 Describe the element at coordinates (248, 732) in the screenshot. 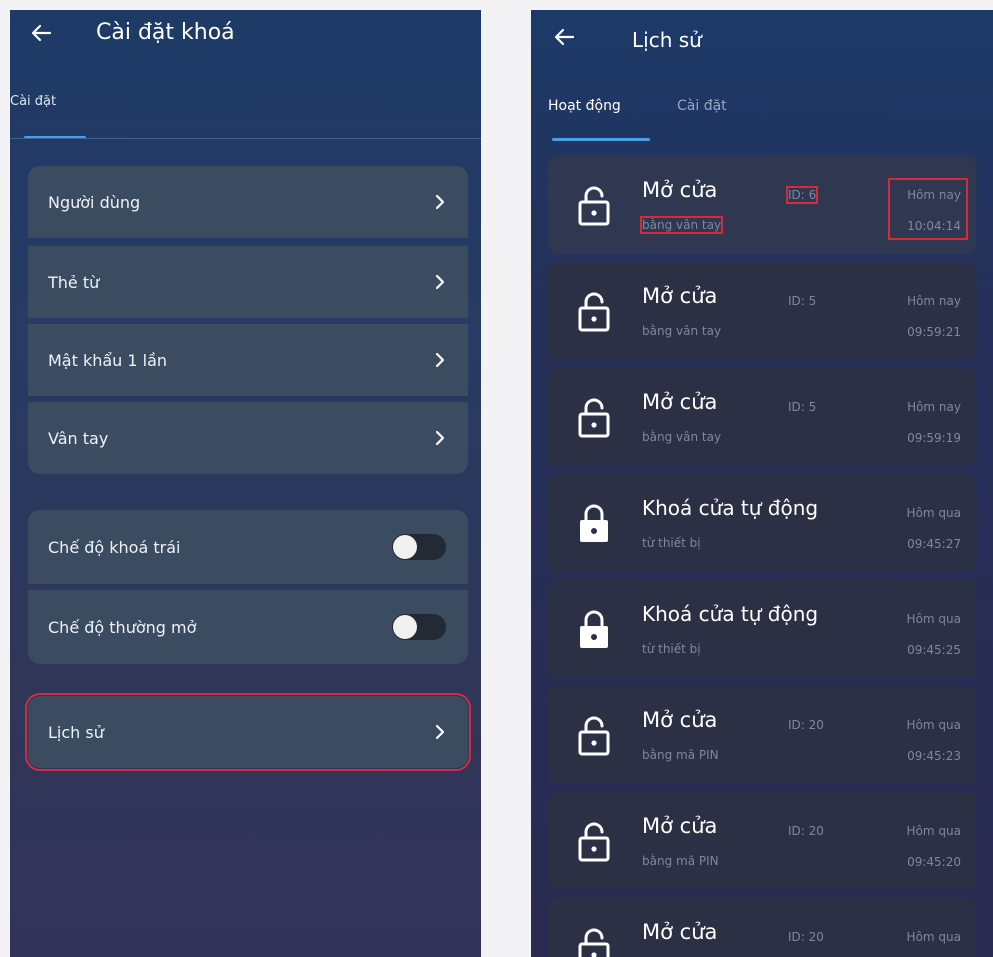

I see `setting-row-history: Lịch sử` at that location.